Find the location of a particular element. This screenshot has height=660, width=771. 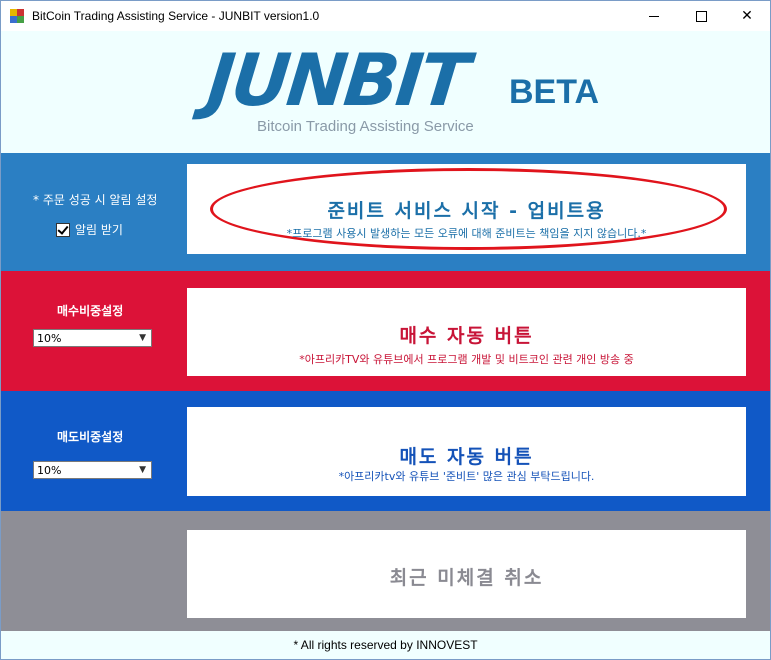

close-button: ✕ is located at coordinates (747, 16).